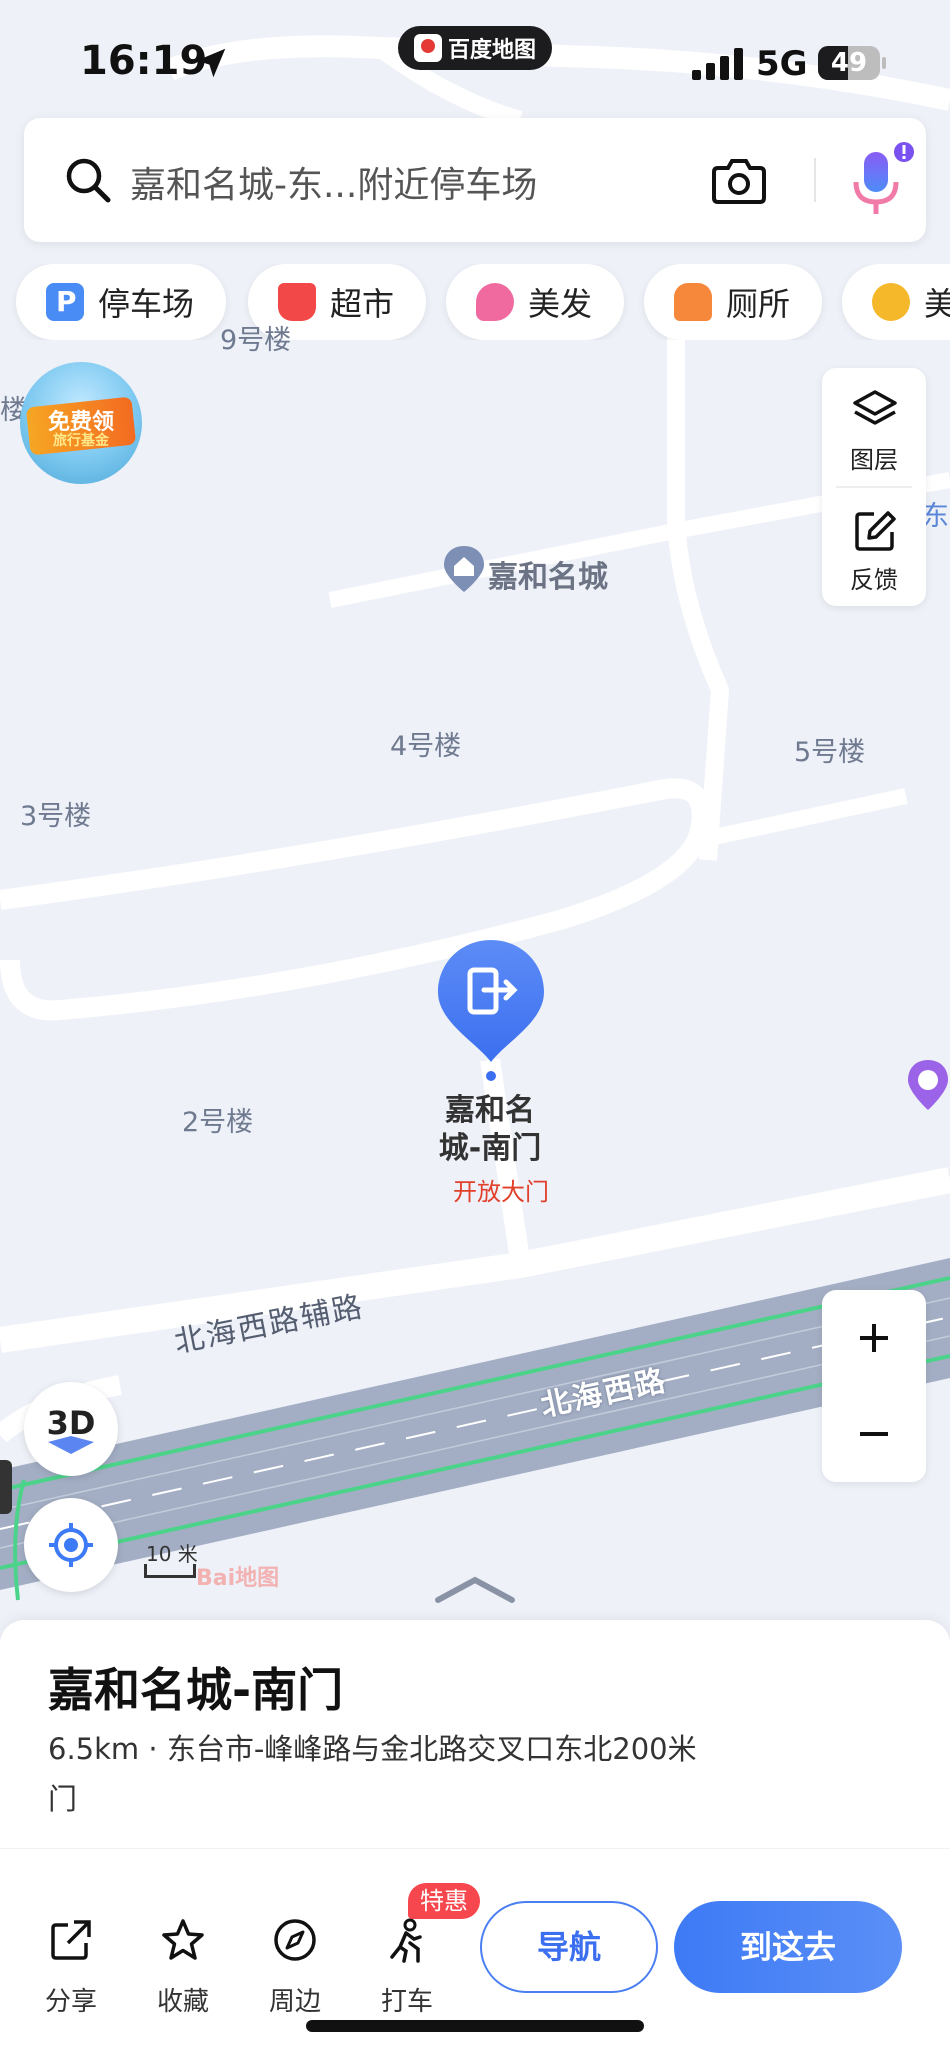 The image size is (950, 2056). What do you see at coordinates (501, 1192) in the screenshot?
I see `gate-pin-subtitle: 开放大门` at bounding box center [501, 1192].